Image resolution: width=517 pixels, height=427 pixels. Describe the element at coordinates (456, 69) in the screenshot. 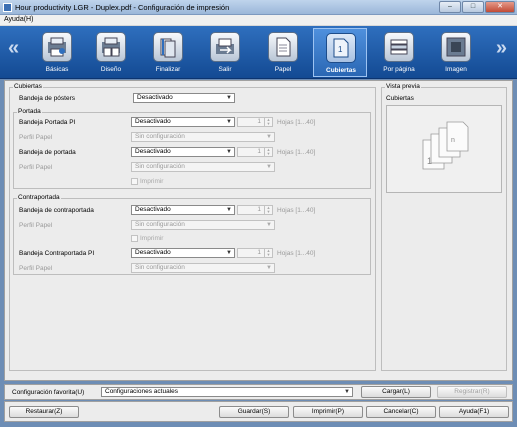

I see `tab-label: Imagen` at that location.